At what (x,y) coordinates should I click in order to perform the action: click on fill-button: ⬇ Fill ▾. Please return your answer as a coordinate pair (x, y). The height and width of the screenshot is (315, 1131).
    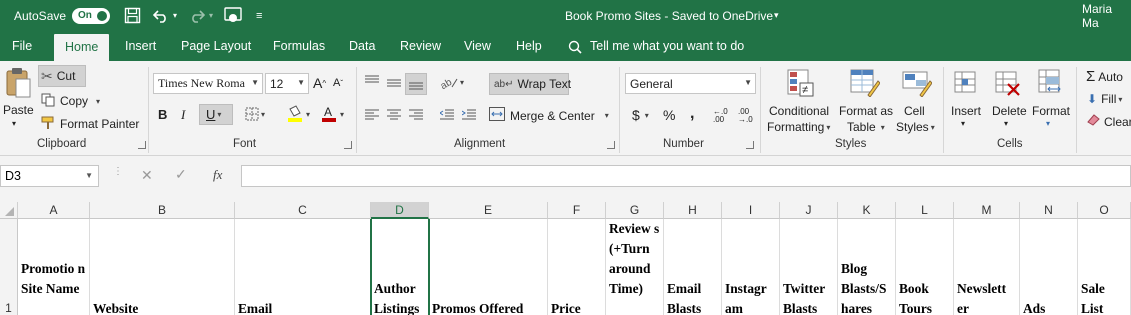
    Looking at the image, I should click on (1104, 99).